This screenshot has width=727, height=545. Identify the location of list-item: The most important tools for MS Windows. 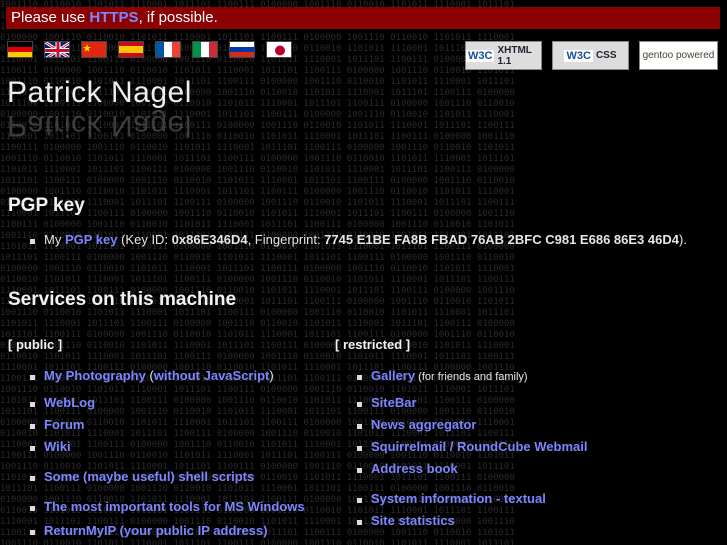
(156, 506).